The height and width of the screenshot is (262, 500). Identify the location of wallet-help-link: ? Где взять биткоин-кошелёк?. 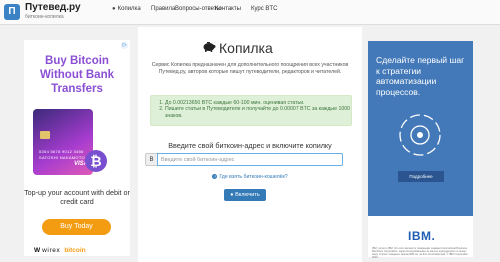
(250, 177).